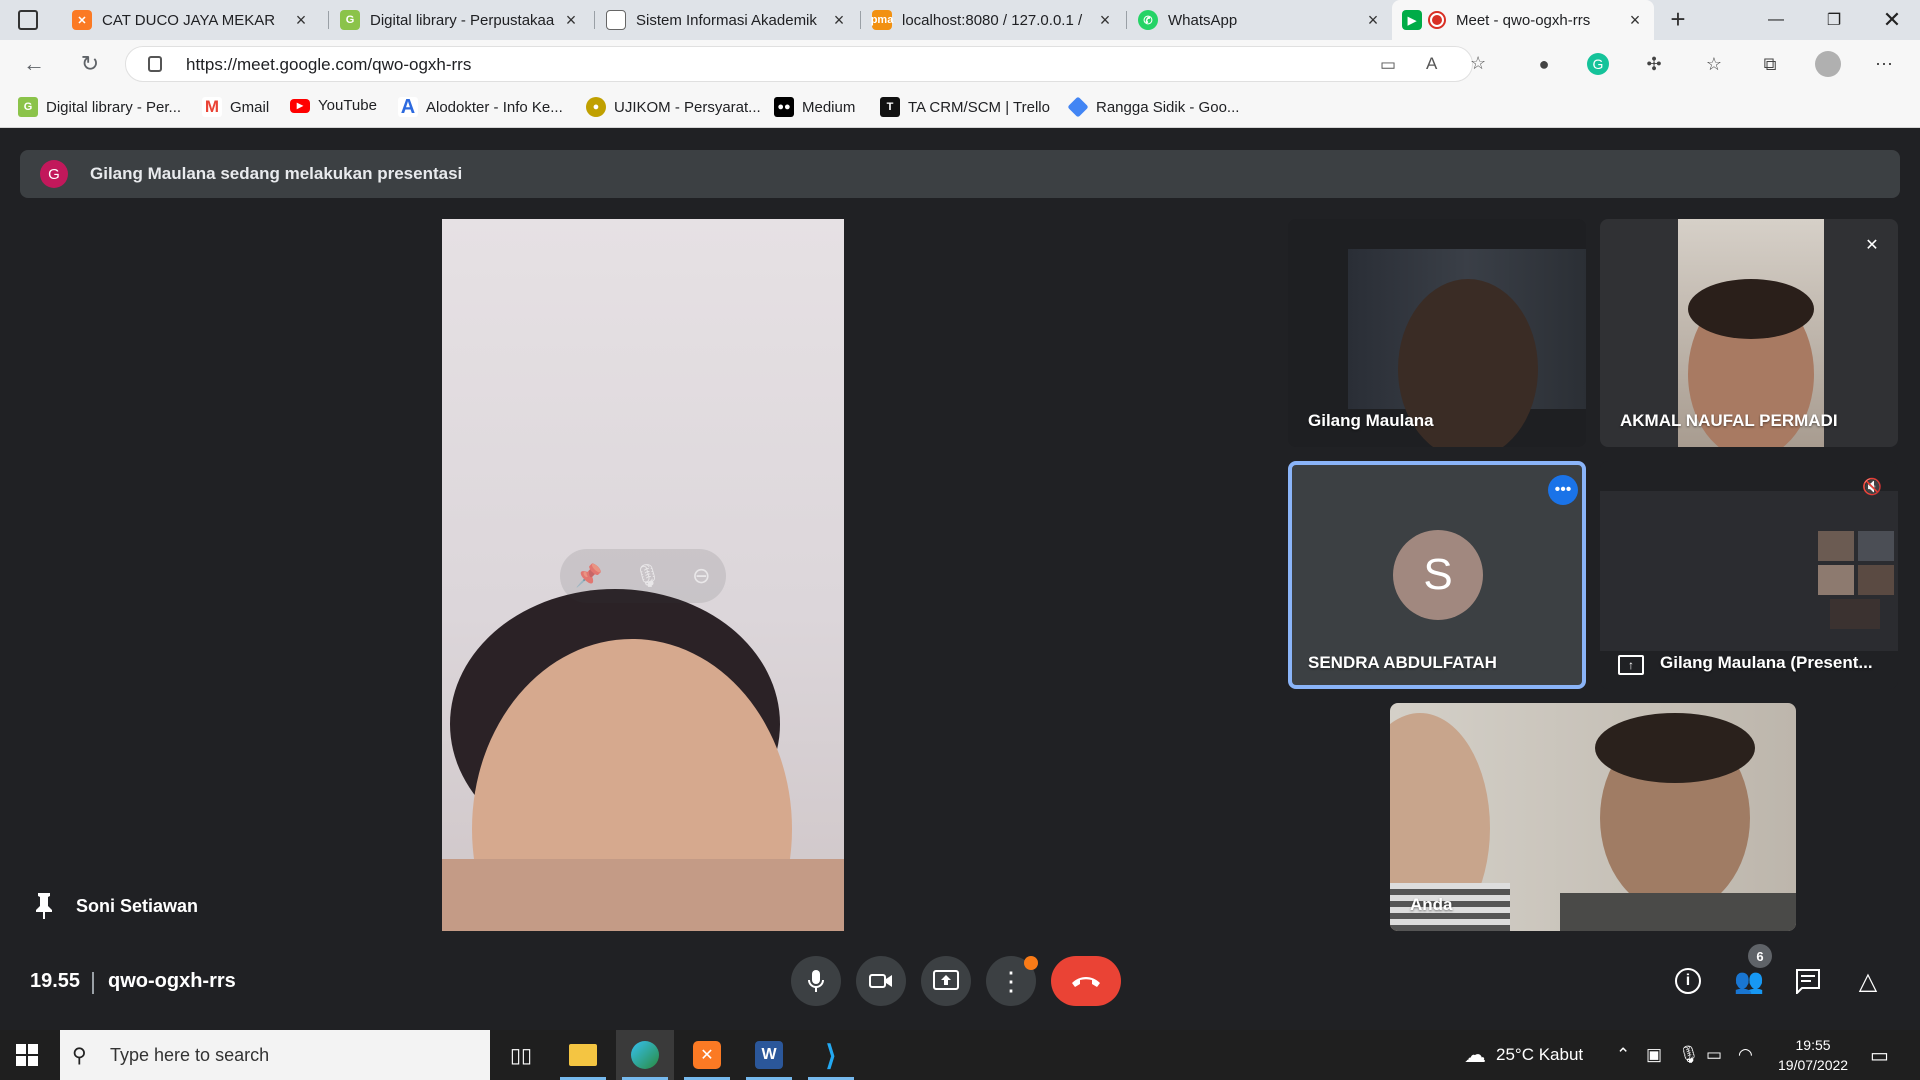 Image resolution: width=1920 pixels, height=1080 pixels. What do you see at coordinates (860, 20) in the screenshot?
I see `tab-separator` at bounding box center [860, 20].